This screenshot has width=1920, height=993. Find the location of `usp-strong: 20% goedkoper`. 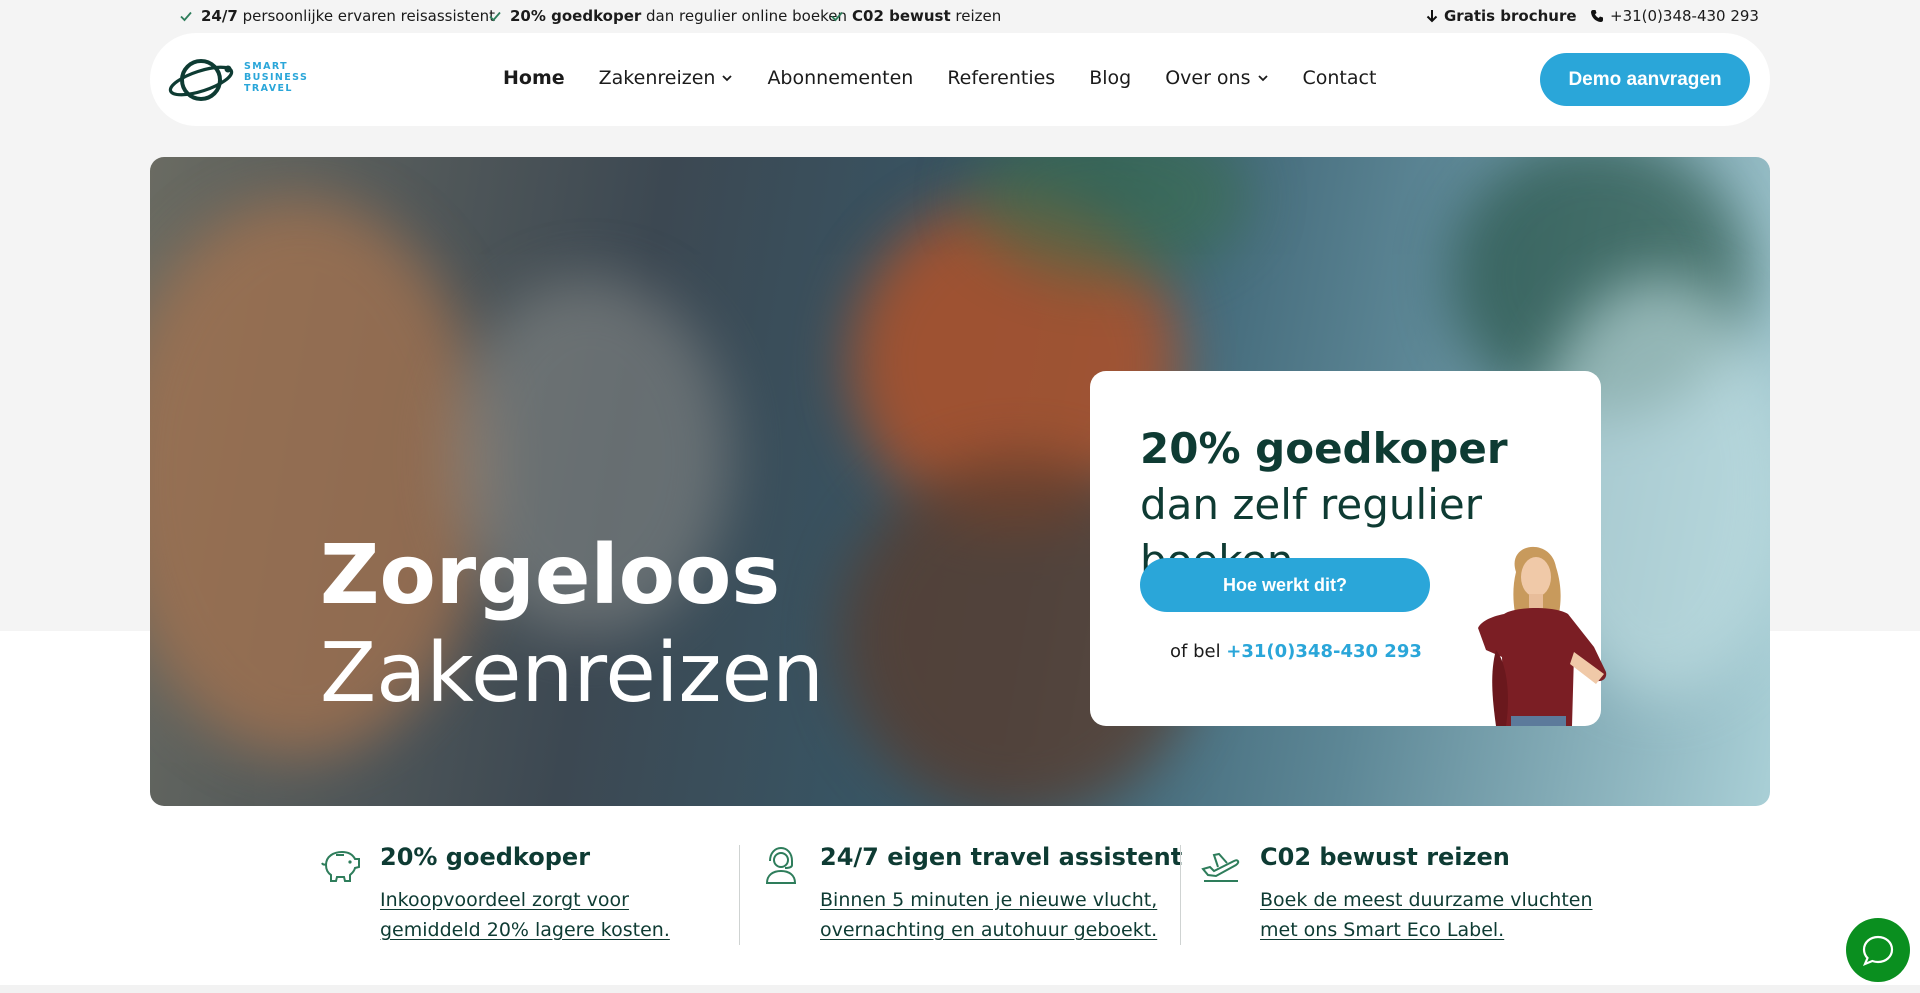

usp-strong: 20% goedkoper is located at coordinates (576, 16).